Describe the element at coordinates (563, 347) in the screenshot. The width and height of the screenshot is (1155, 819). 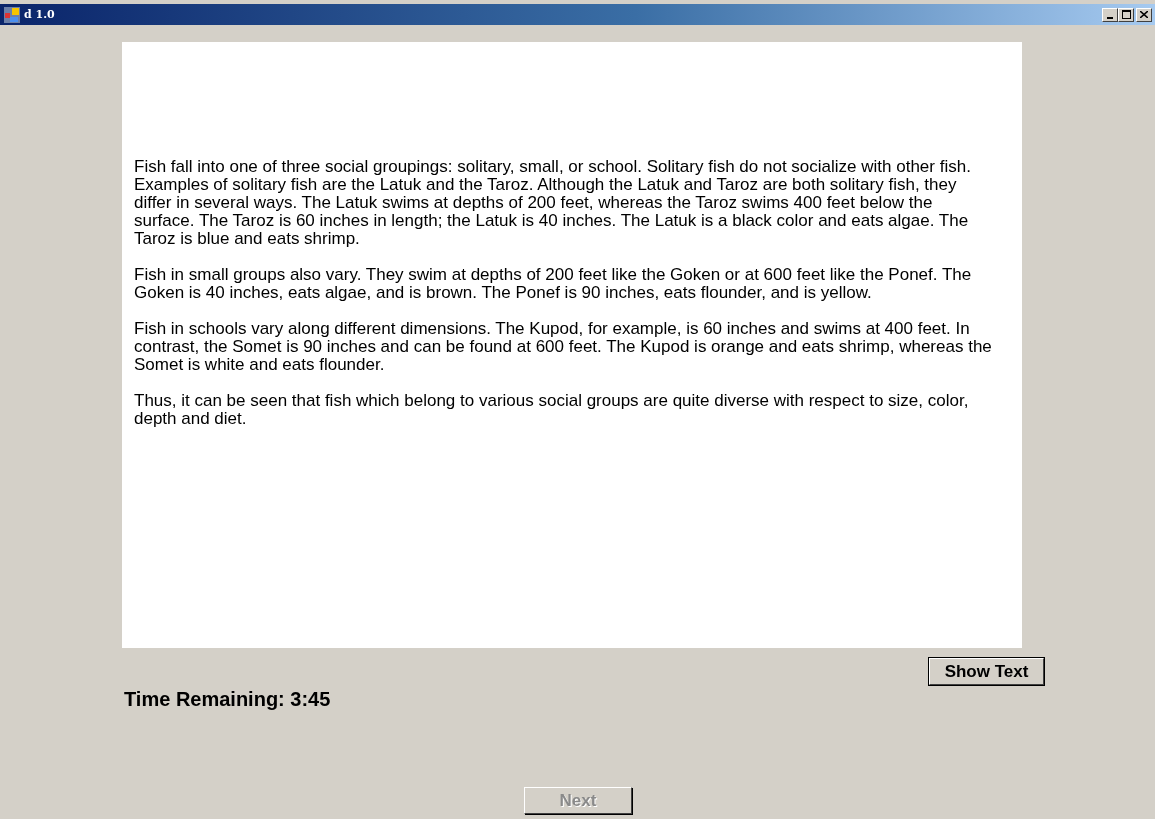
I see `paragraph: Fish in schools vary along different dimensions. The Kupod, for example, is 60 inches and swims at 400 feet. In contrast, the Somet is 90 inches and can be found at 600 feet. The Kupod is orange and eats shrimp, whereas the Somet is white and eats flounder.` at that location.